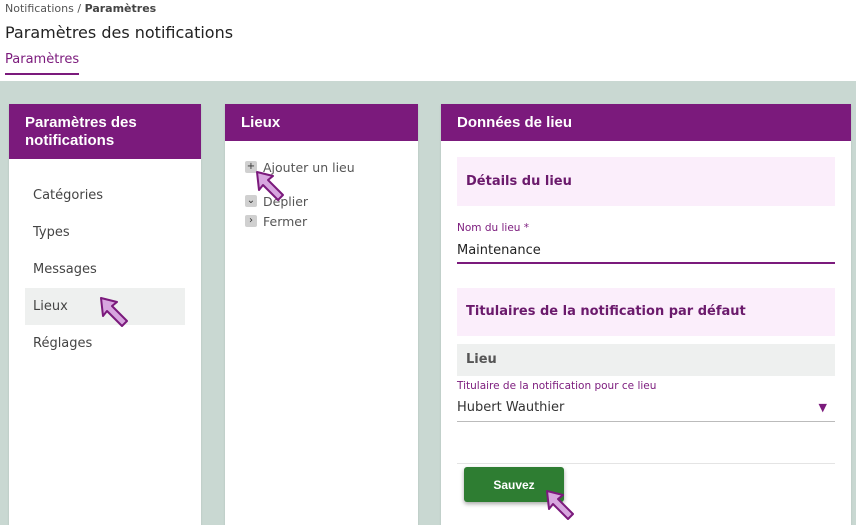 The height and width of the screenshot is (525, 856). I want to click on add-place-label: Ajouter un lieu, so click(309, 167).